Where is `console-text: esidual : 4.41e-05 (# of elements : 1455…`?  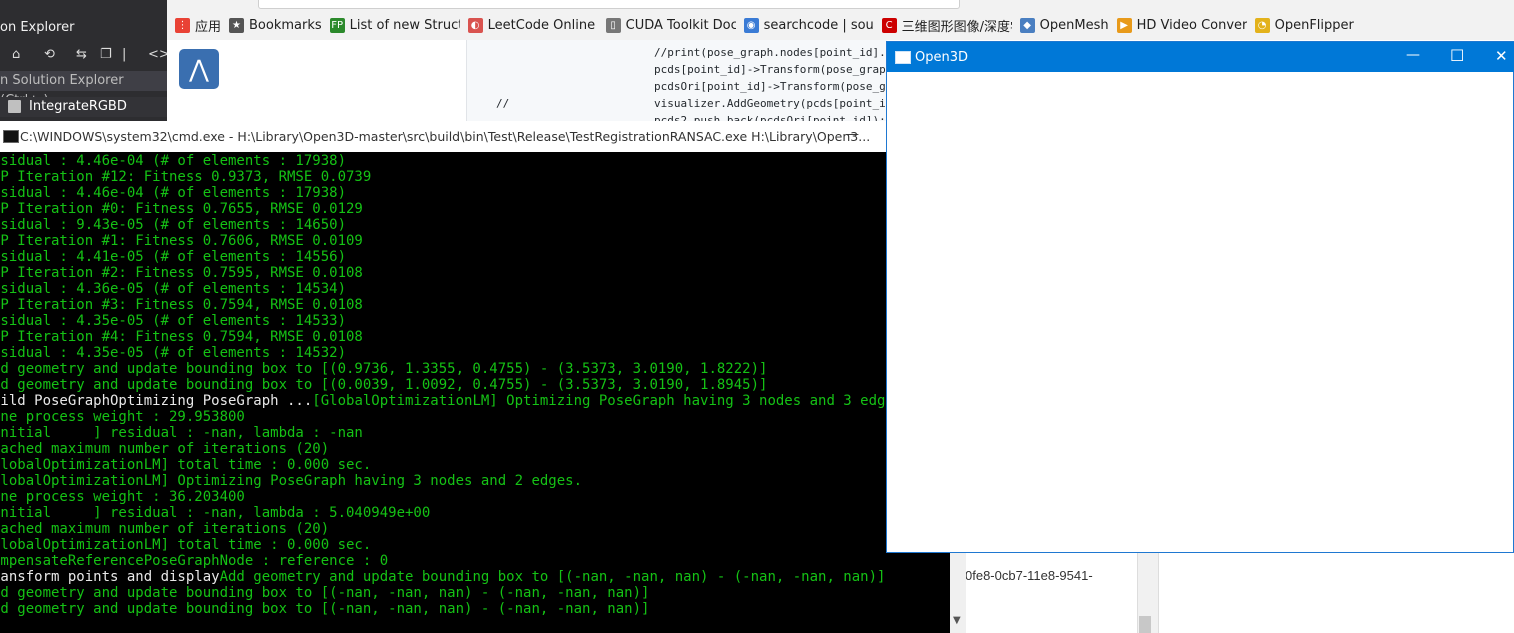
console-text: esidual : 4.41e-05 (# of elements : 1455… is located at coordinates (173, 257).